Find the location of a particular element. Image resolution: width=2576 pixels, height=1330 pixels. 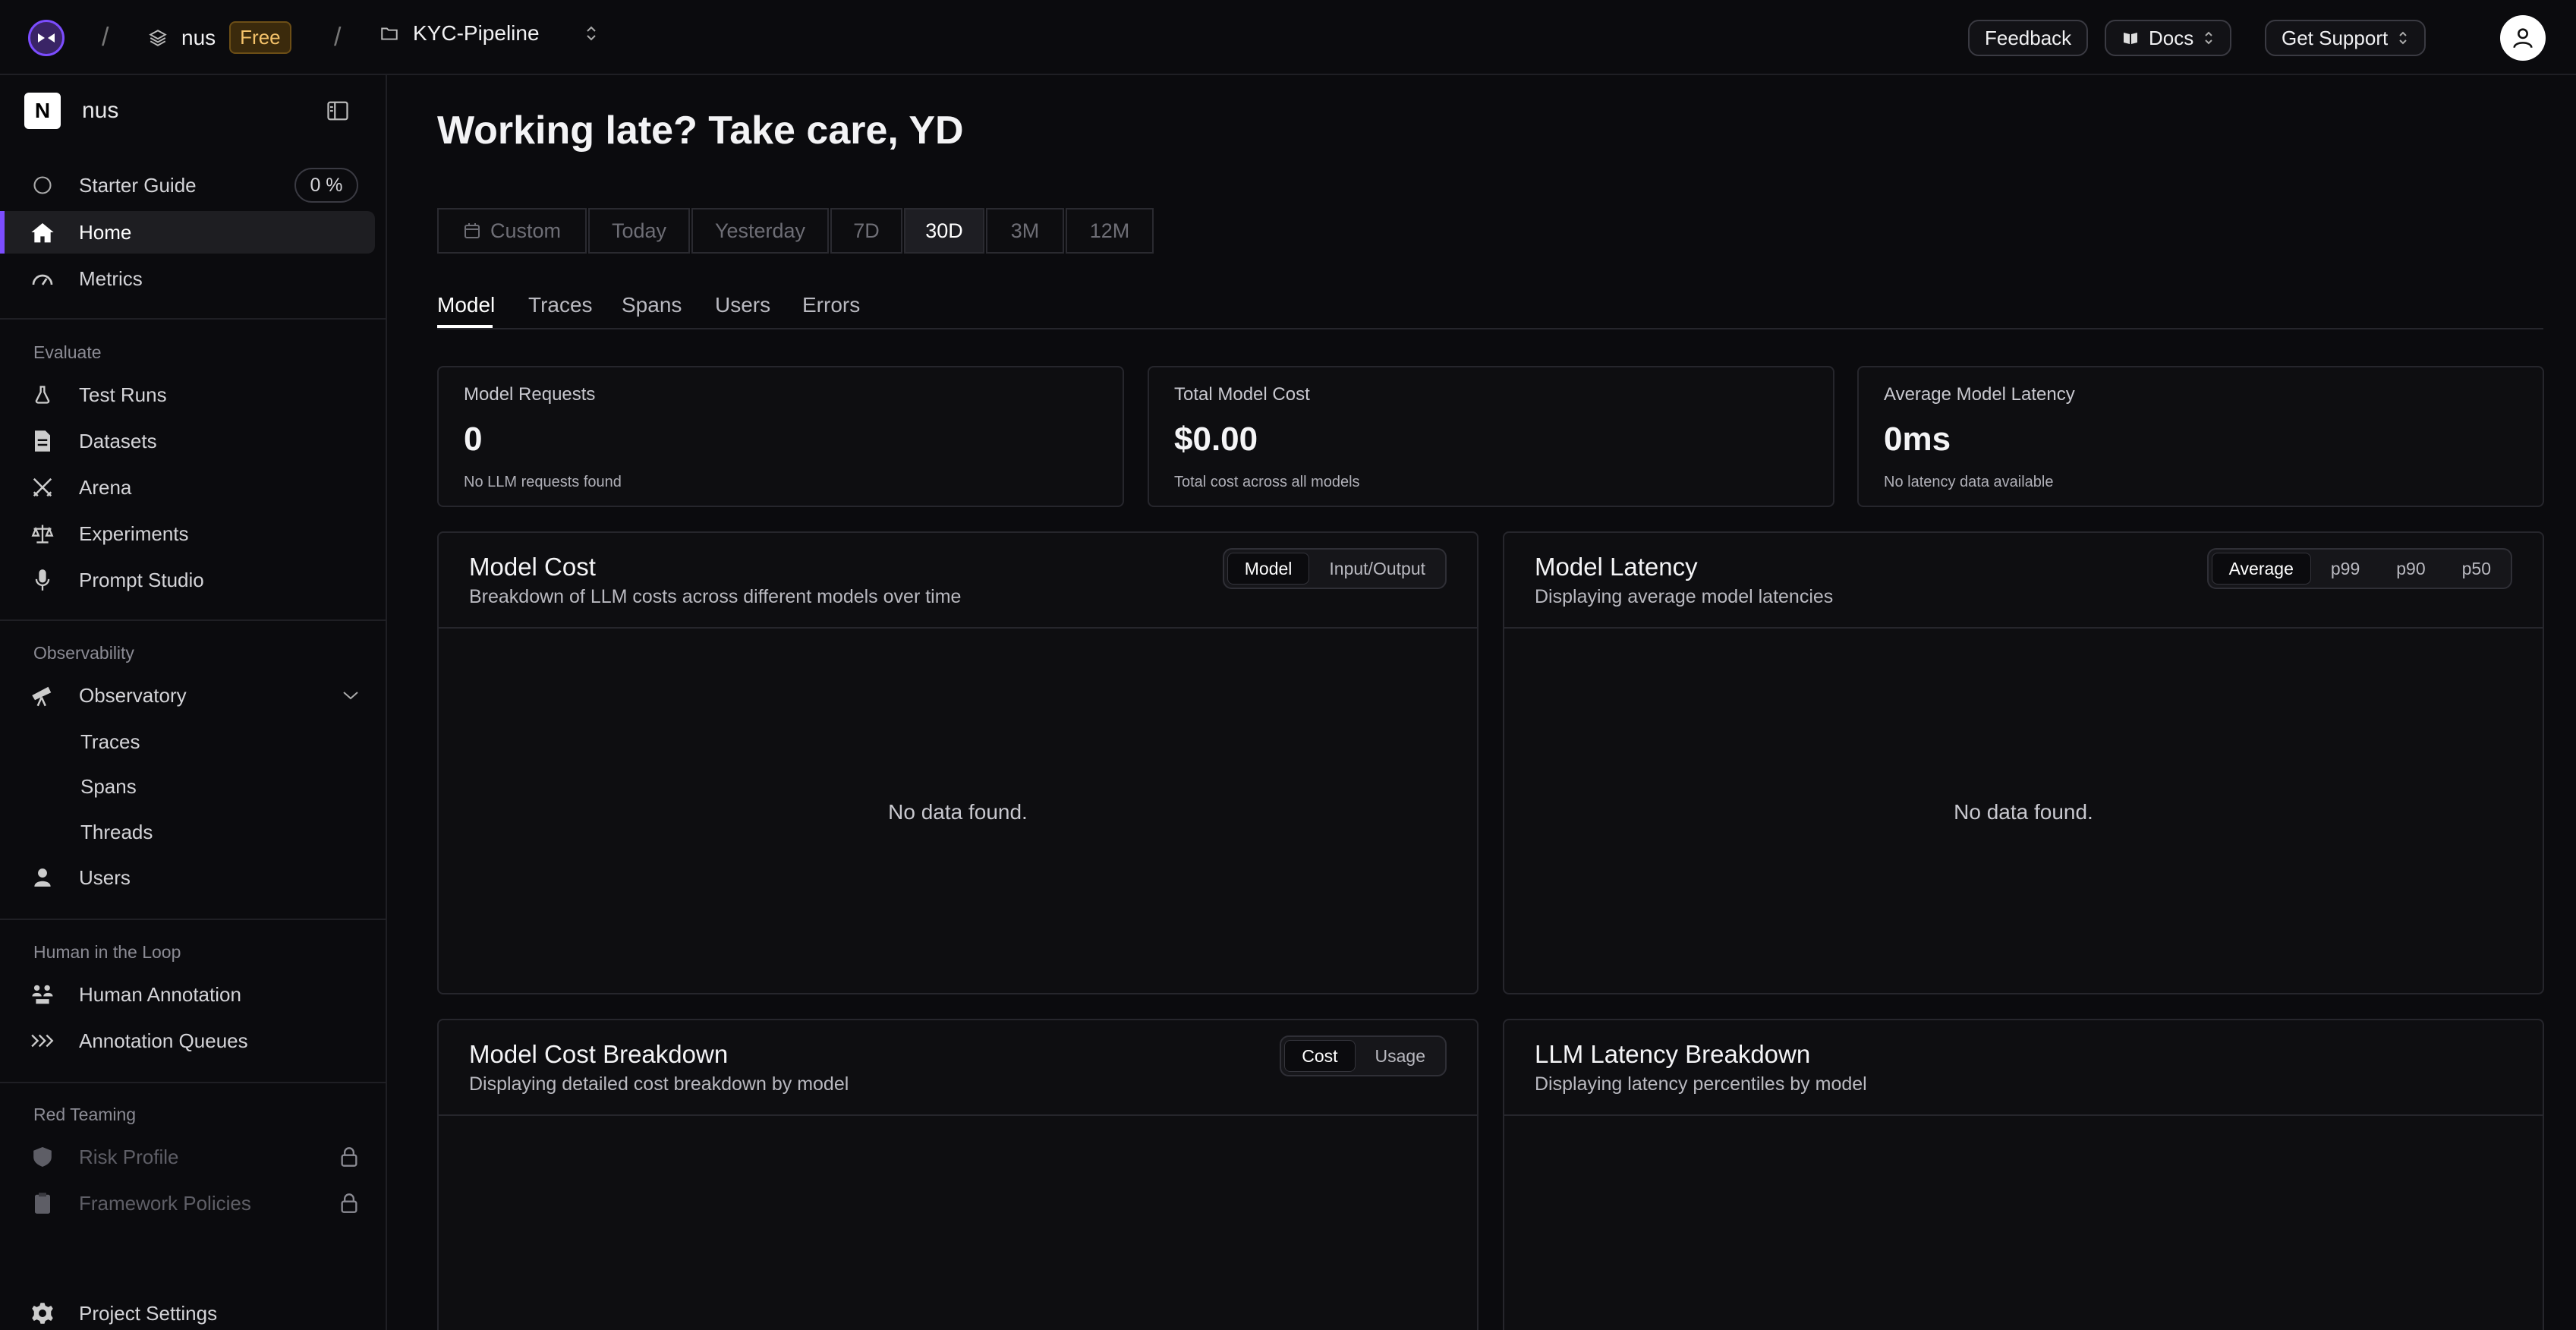

toggle-average: Average is located at coordinates (2261, 569).